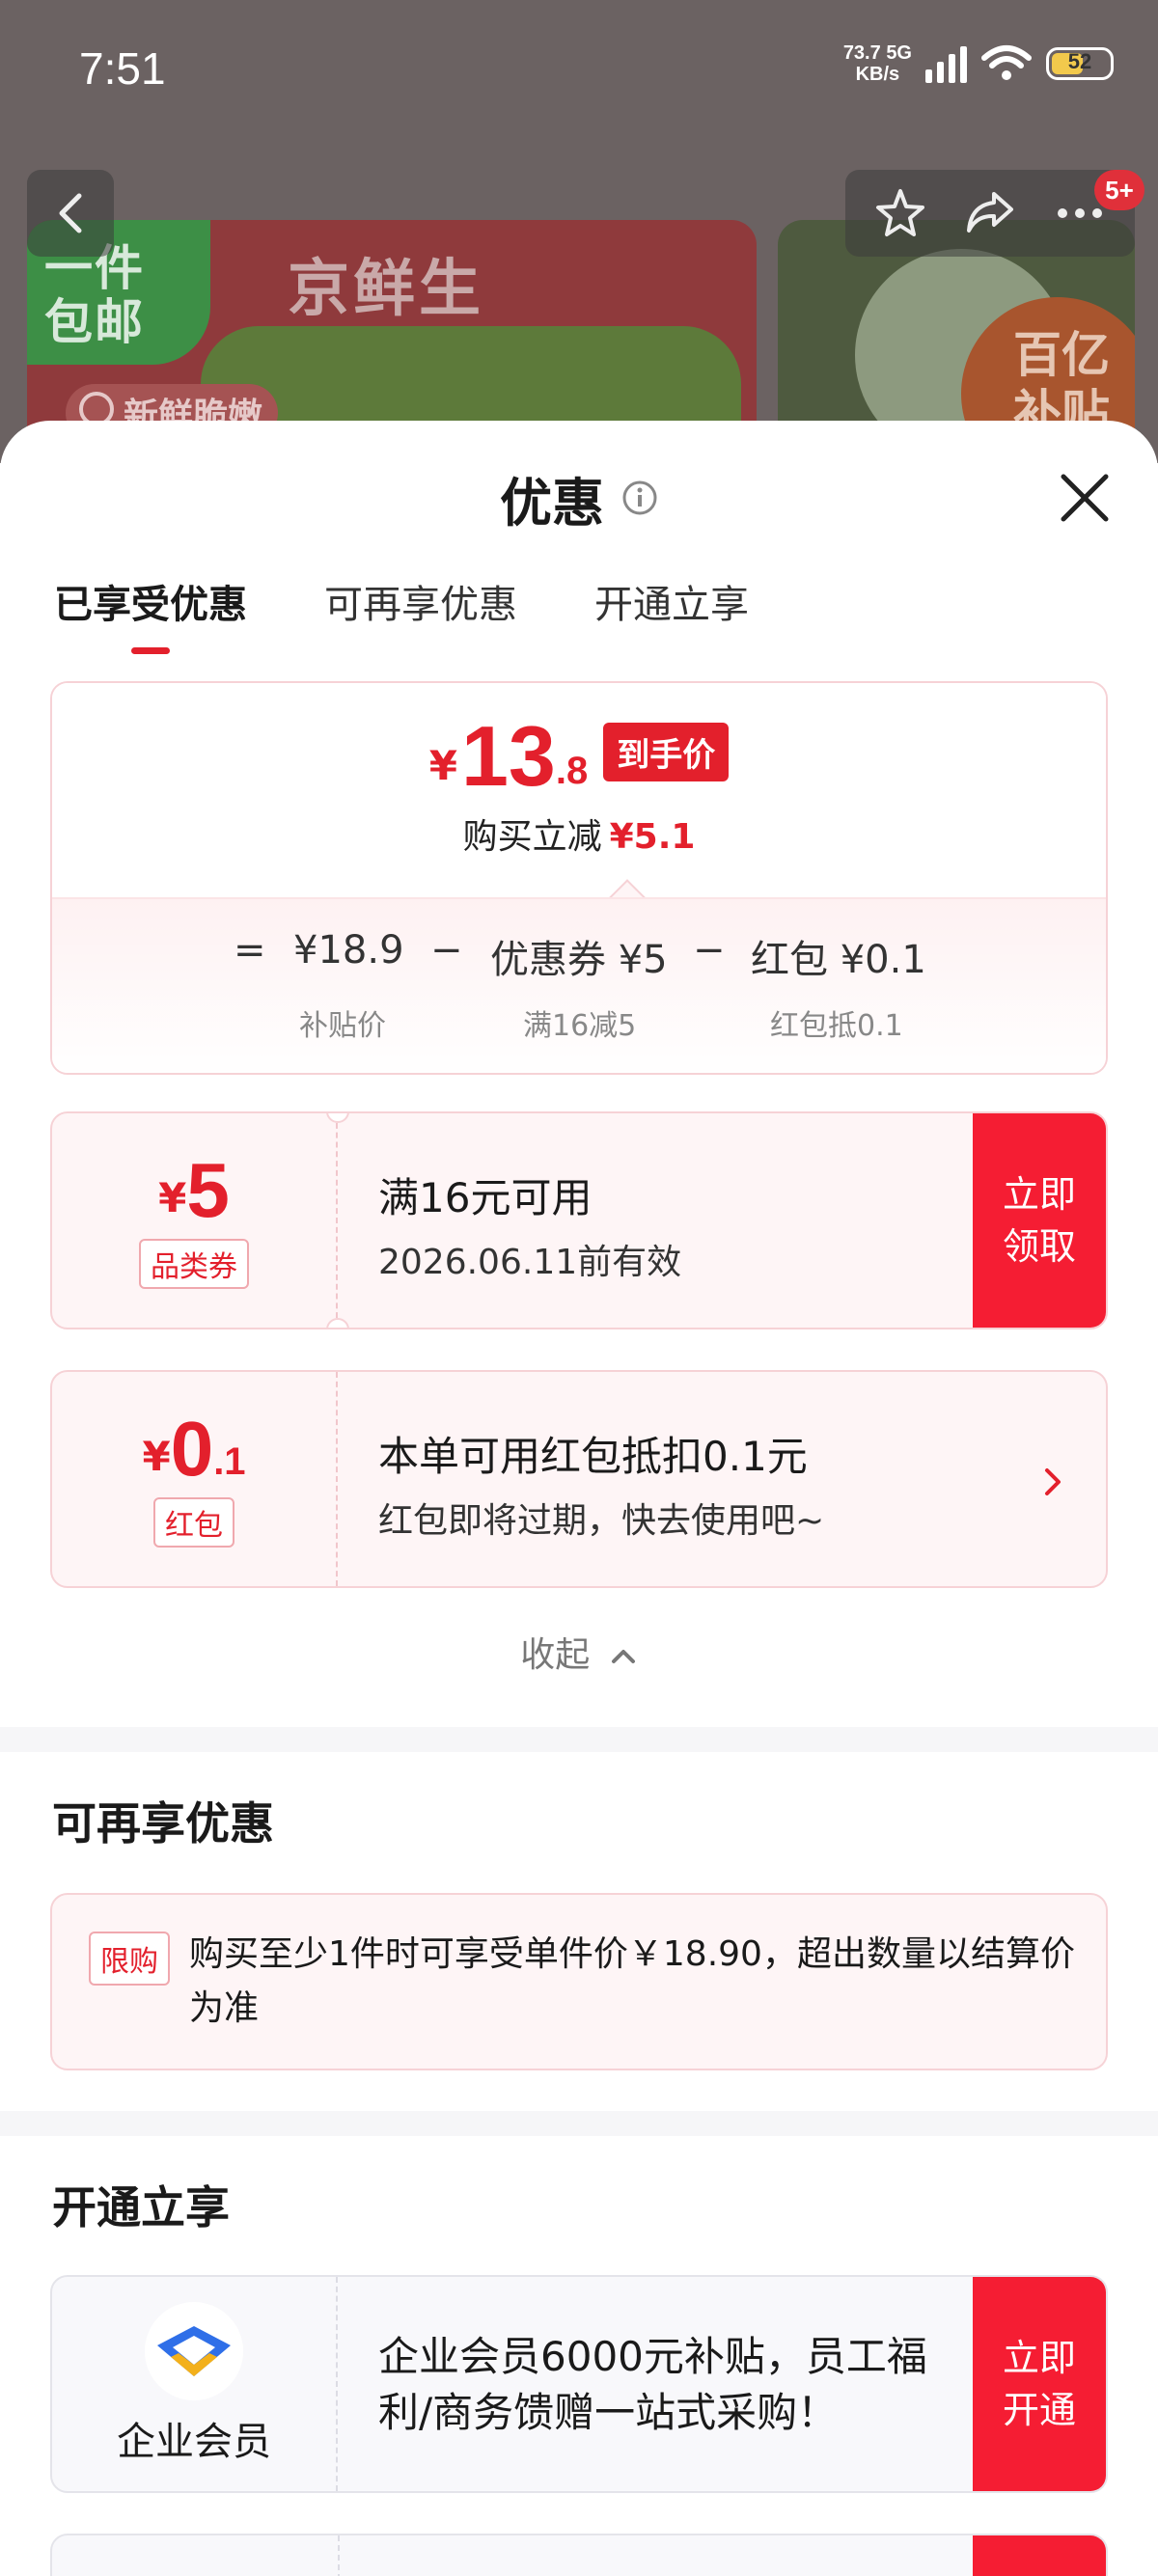 This screenshot has width=1158, height=2576. What do you see at coordinates (339, 2556) in the screenshot?
I see `card-divider` at bounding box center [339, 2556].